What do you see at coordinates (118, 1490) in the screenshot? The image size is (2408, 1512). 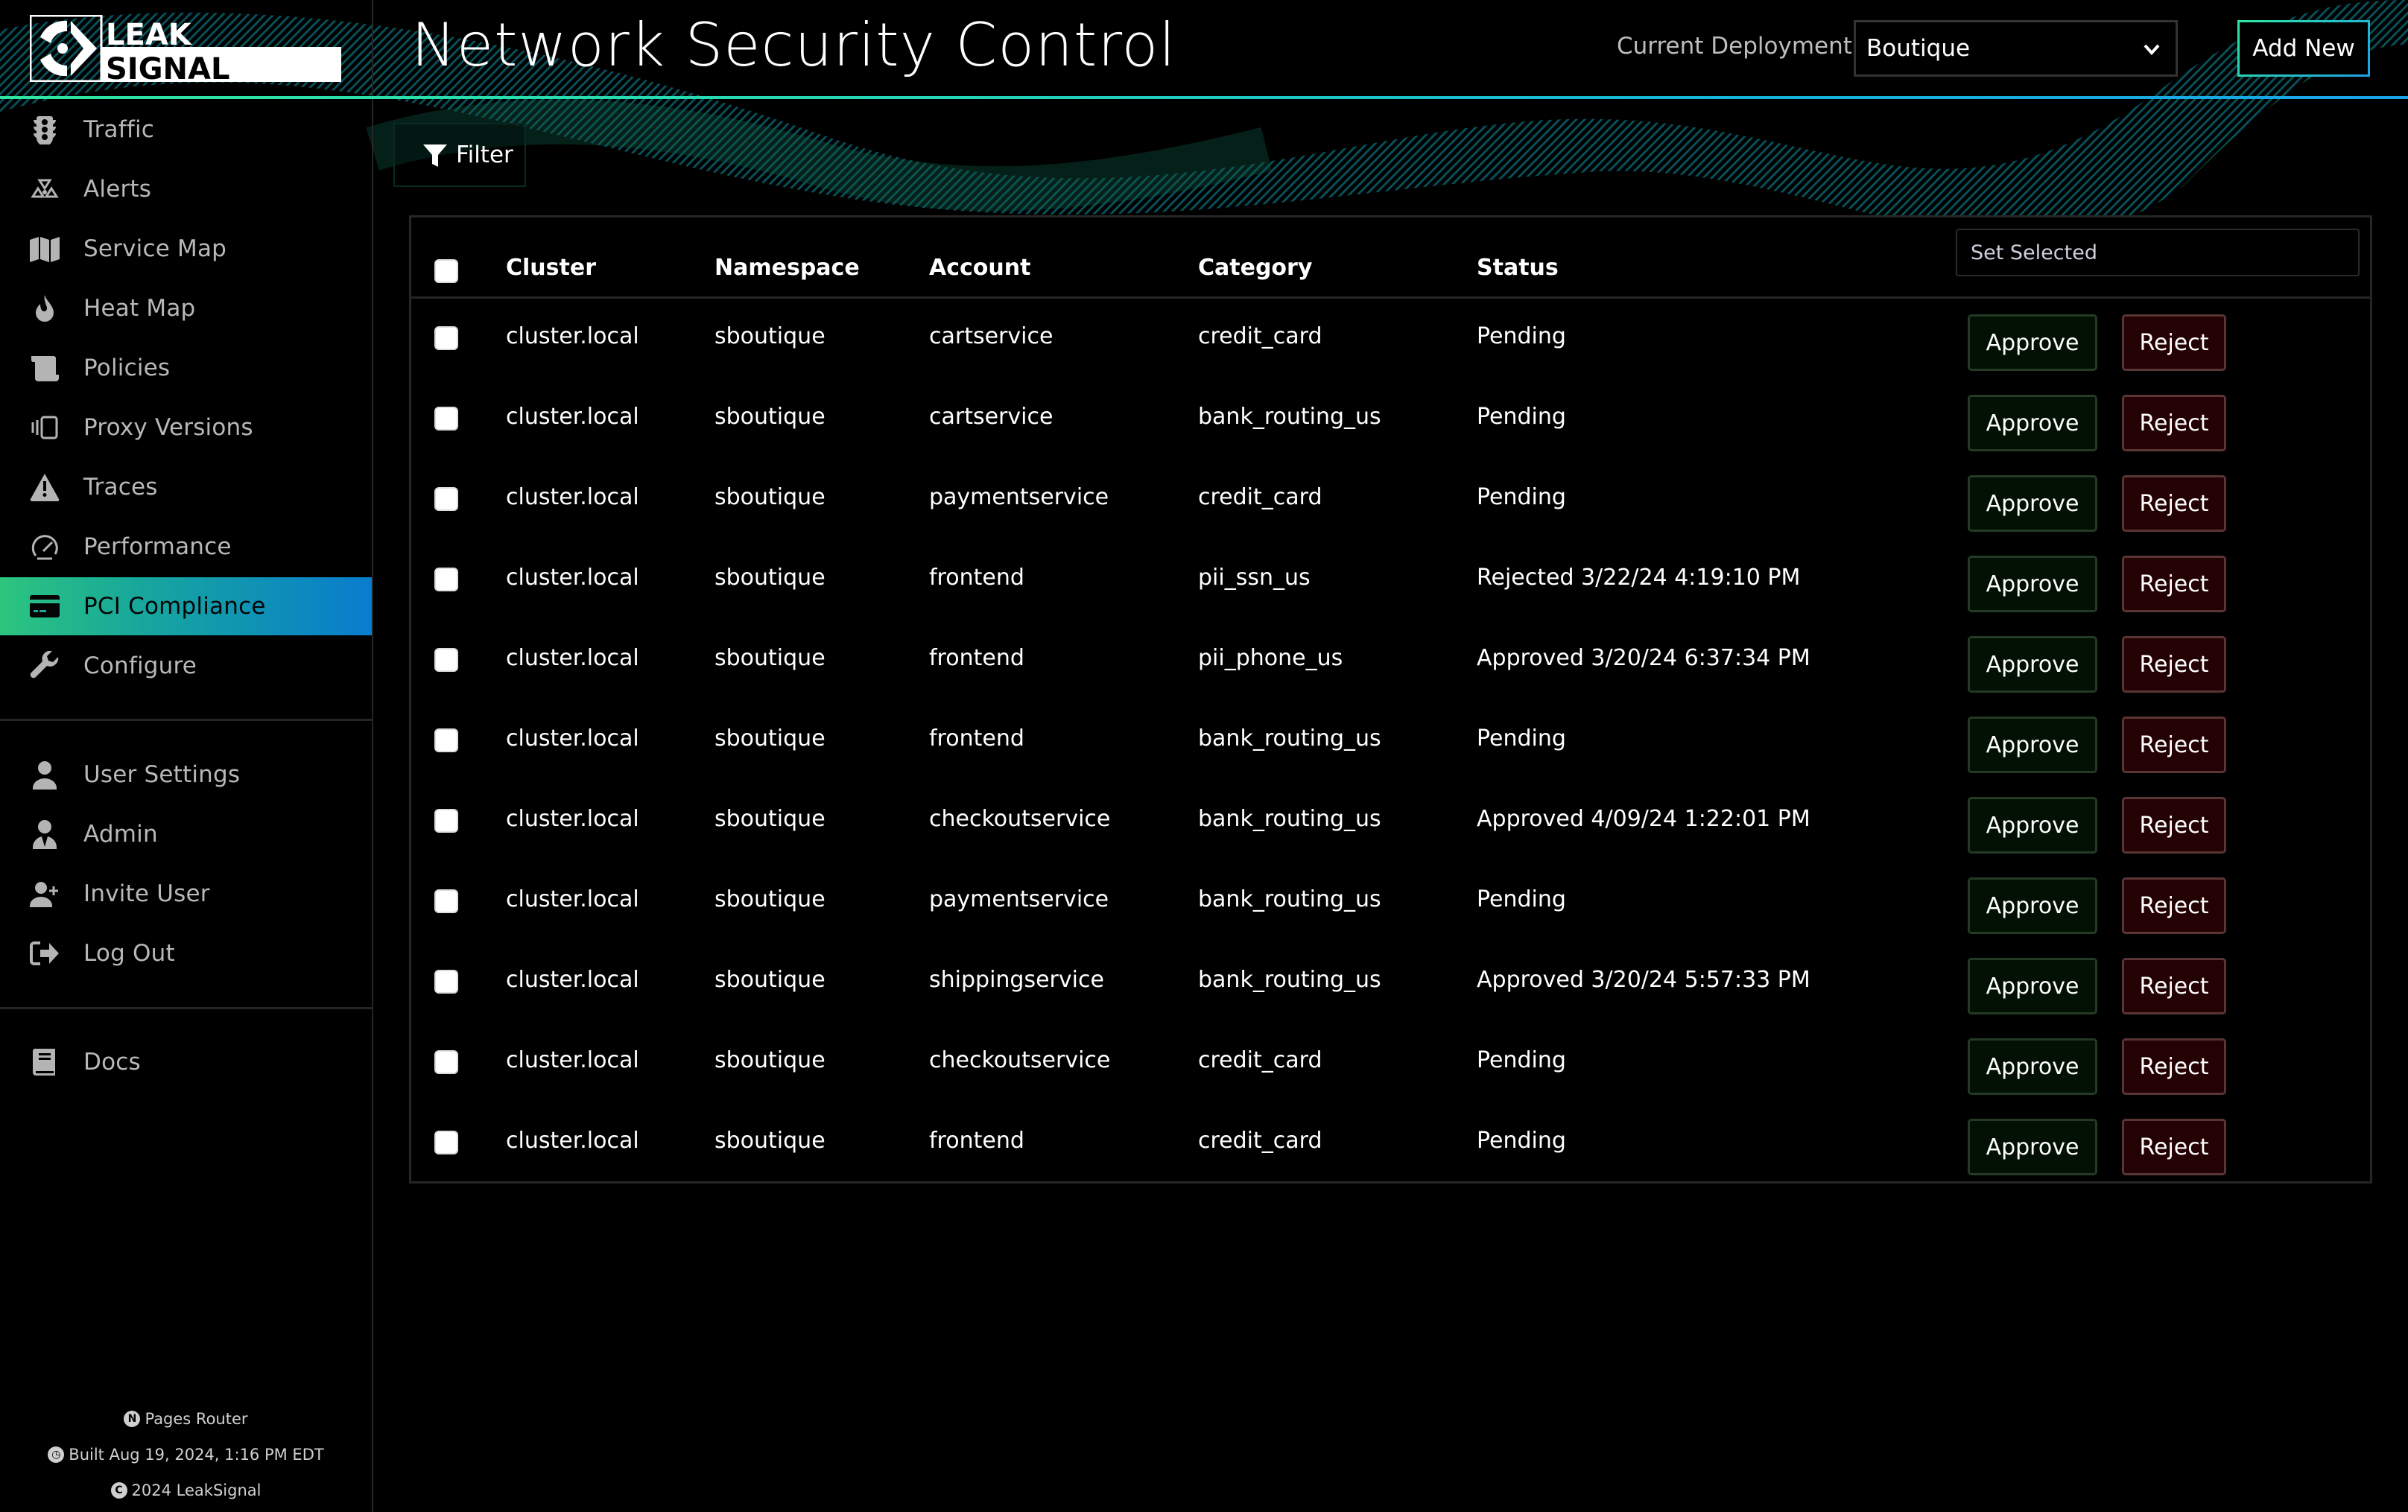 I see `copyright-icon: C` at bounding box center [118, 1490].